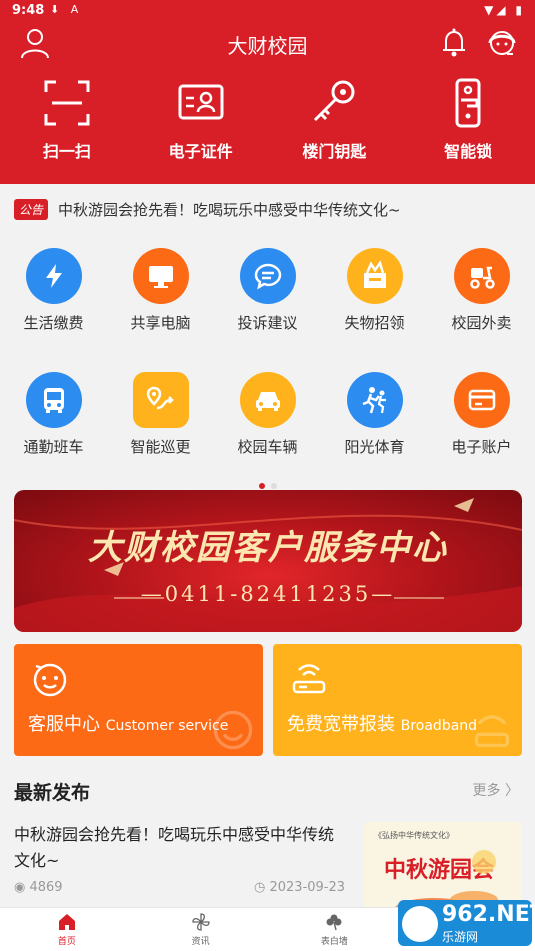  I want to click on monitor-icon, so click(160, 276).